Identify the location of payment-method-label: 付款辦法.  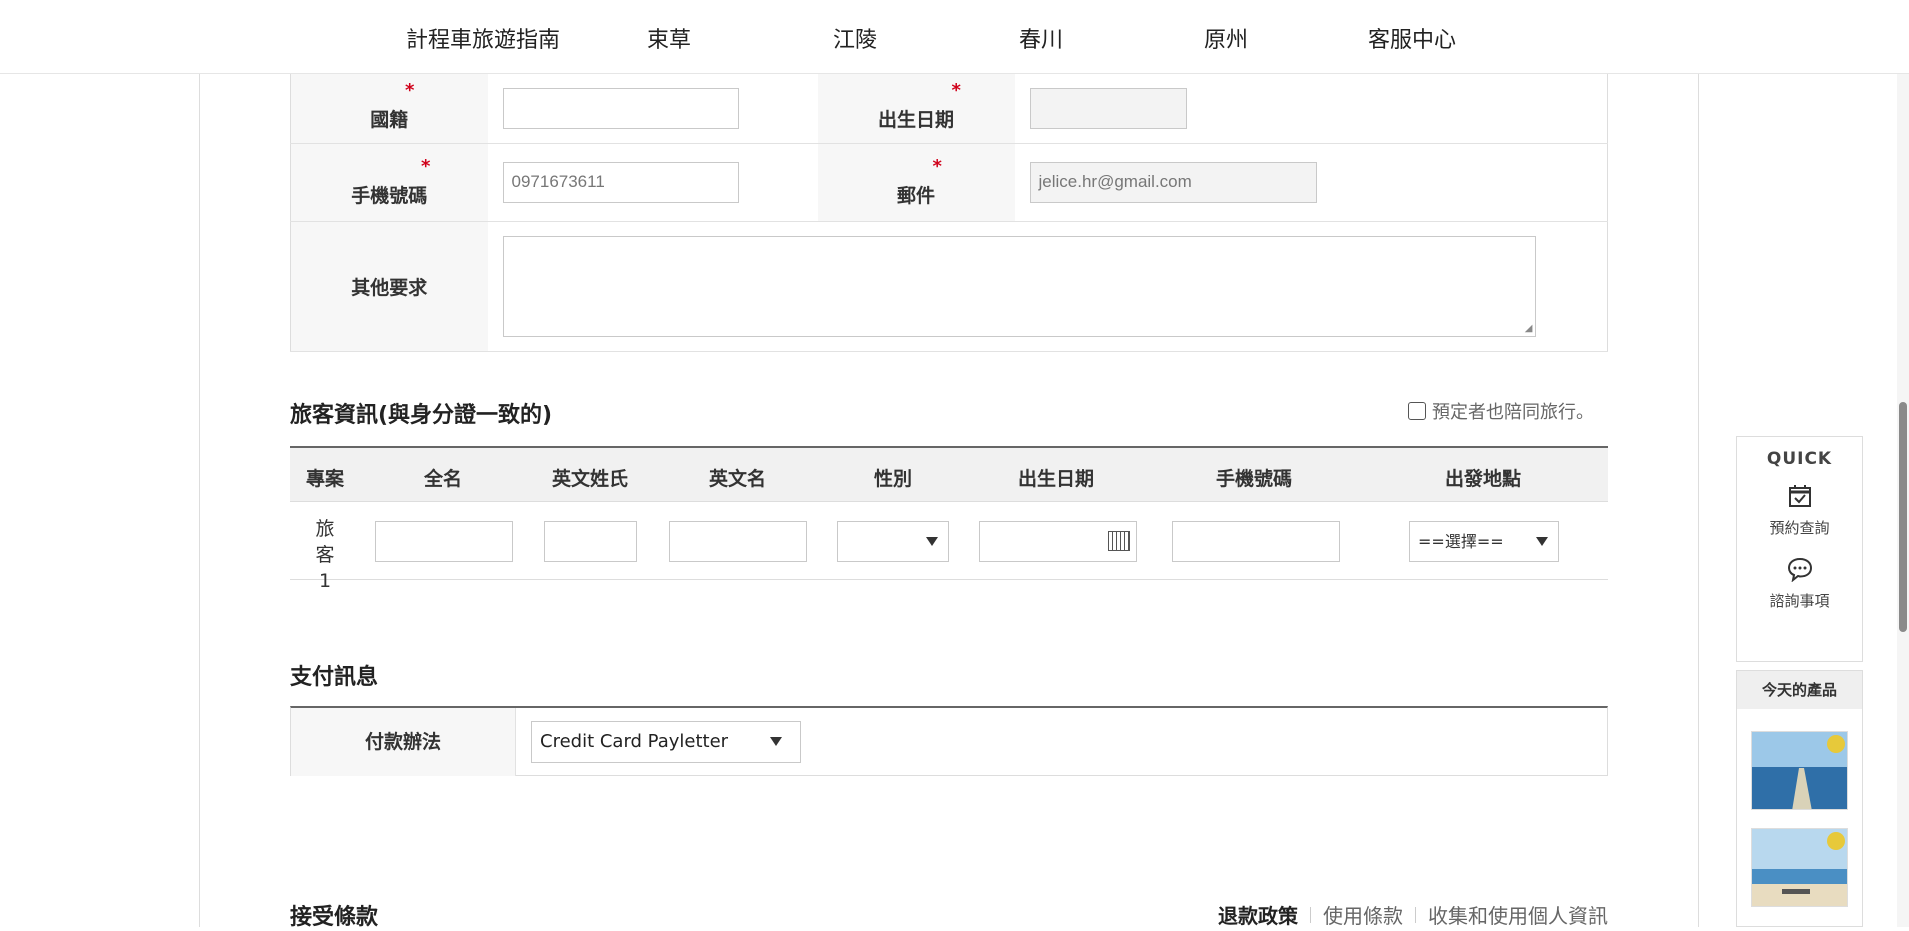
(403, 742).